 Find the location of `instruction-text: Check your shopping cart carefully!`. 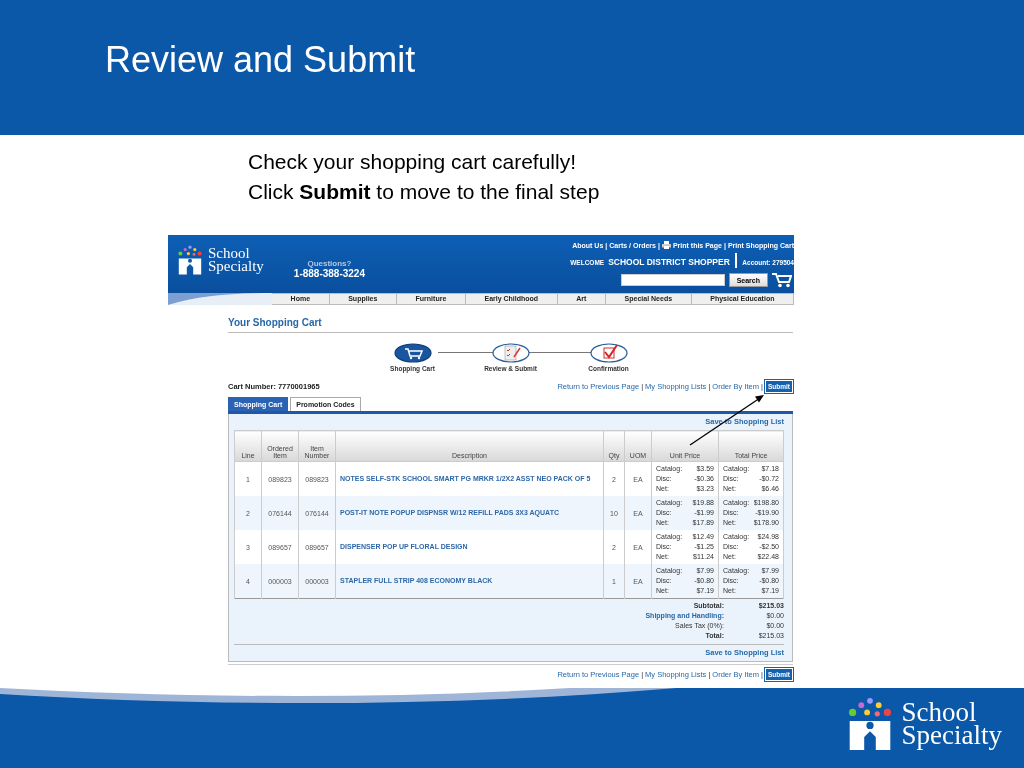

instruction-text: Check your shopping cart carefully! is located at coordinates (412, 162).